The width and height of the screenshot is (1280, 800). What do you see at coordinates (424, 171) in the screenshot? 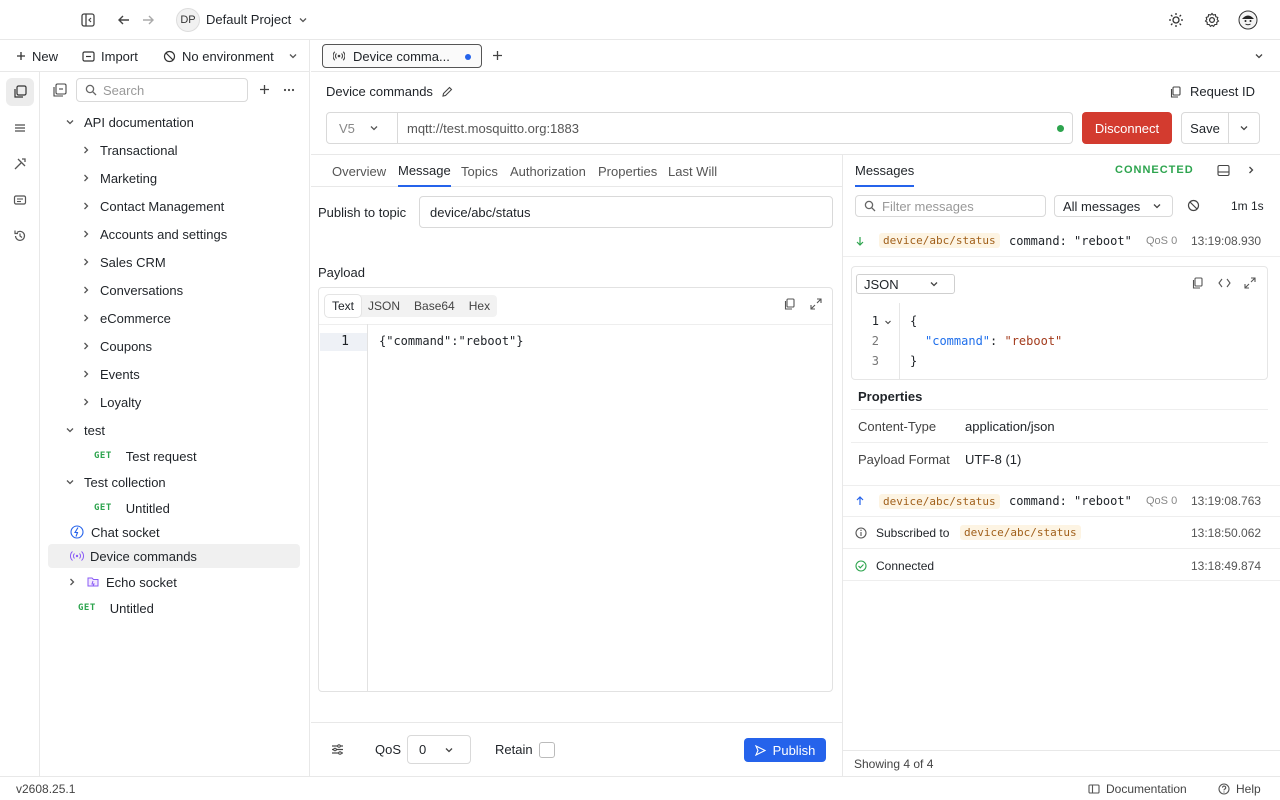
I see `subtab-message: Message` at bounding box center [424, 171].